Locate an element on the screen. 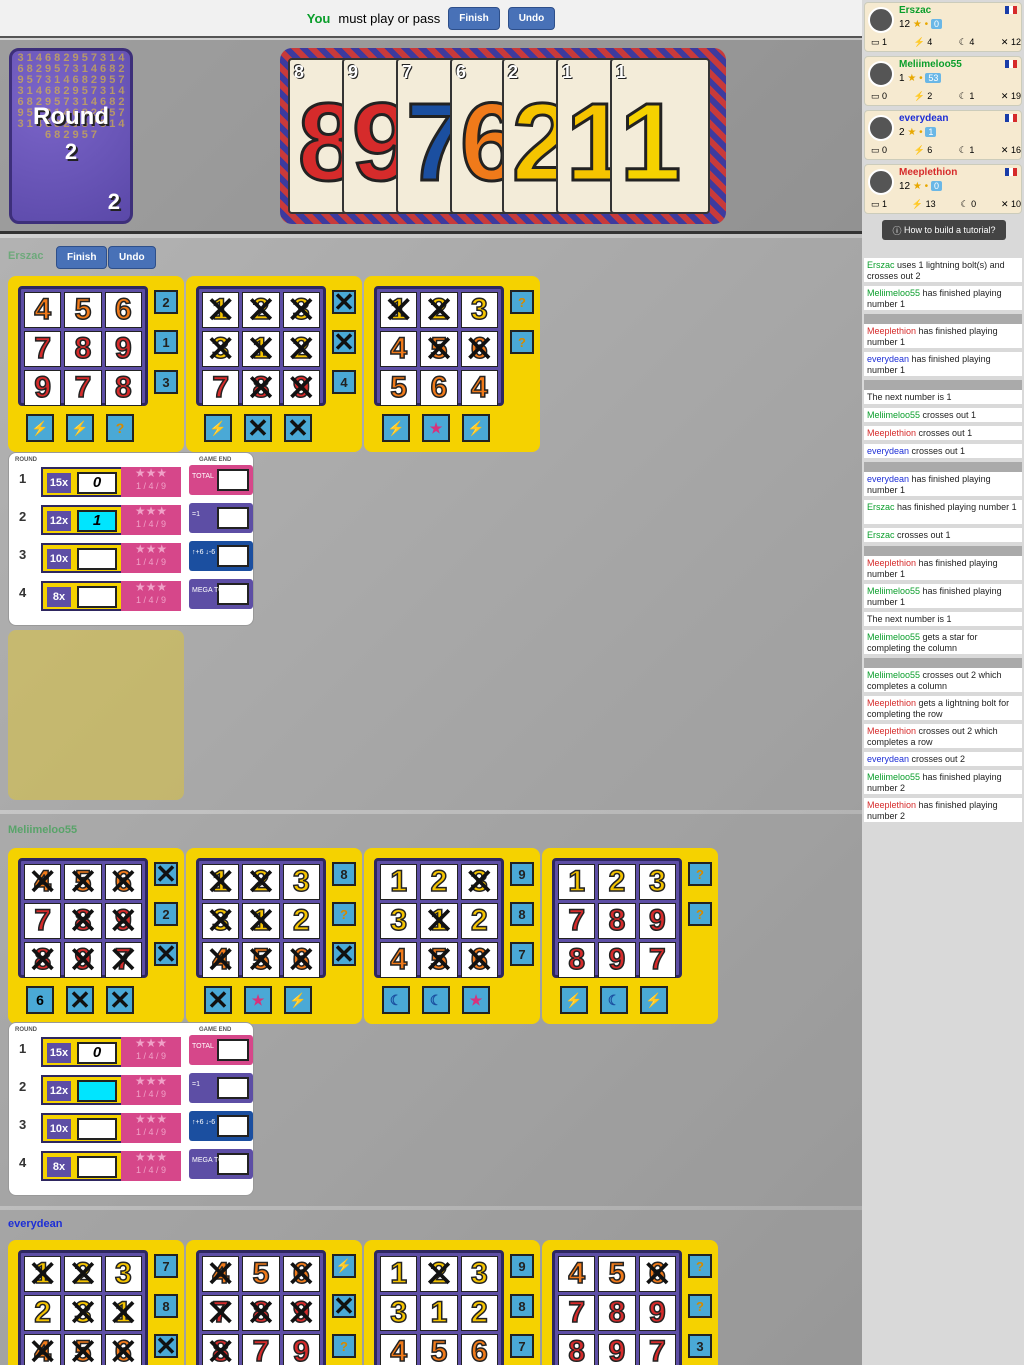 This screenshot has height=1365, width=1024. finish-button-2: Finish is located at coordinates (82, 257).